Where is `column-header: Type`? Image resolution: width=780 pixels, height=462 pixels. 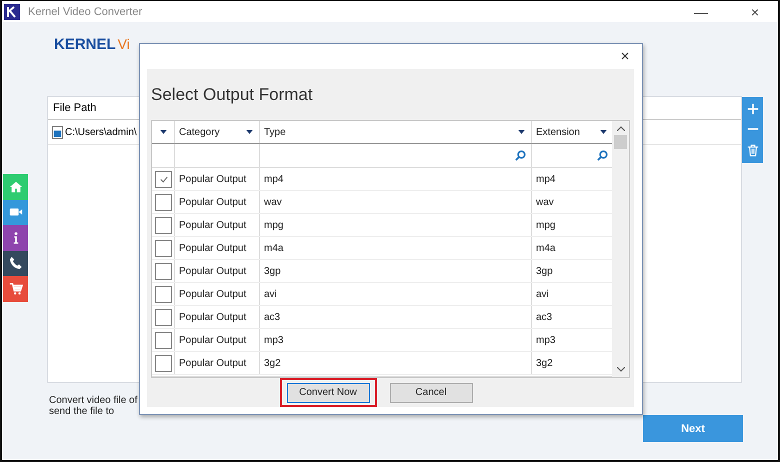
column-header: Type is located at coordinates (275, 132).